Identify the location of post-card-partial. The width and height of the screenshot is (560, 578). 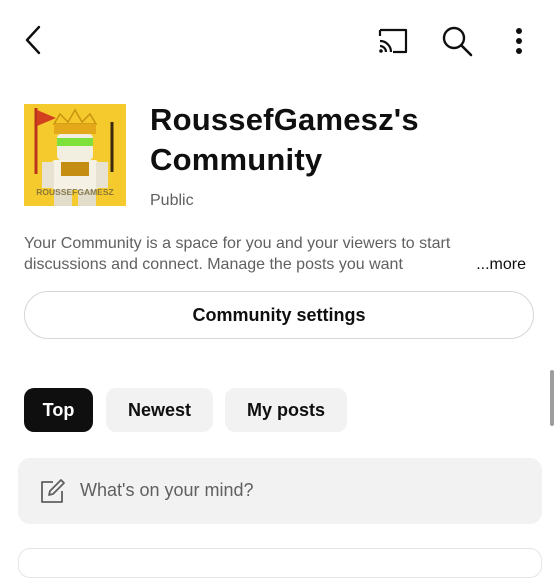
(280, 563).